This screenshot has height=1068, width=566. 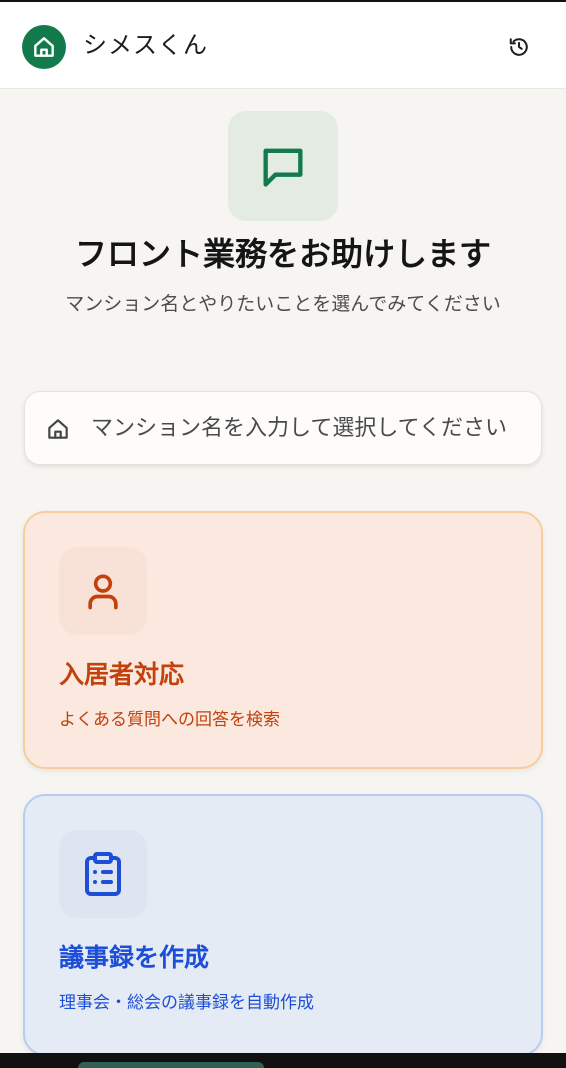 I want to click on user-icon, so click(x=103, y=591).